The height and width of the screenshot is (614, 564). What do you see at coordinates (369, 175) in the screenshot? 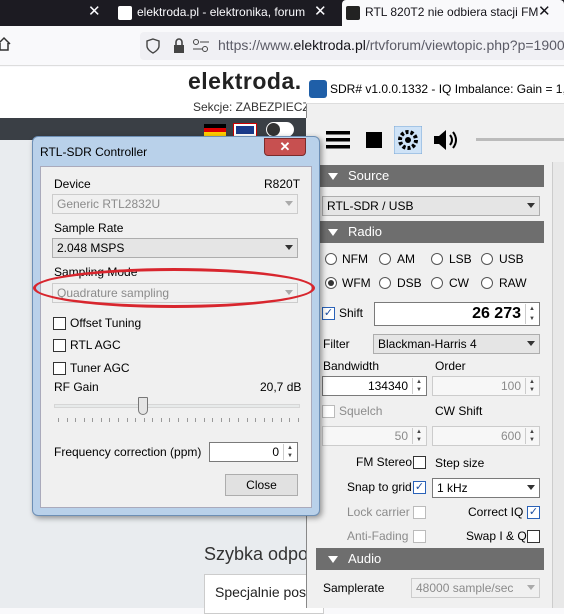
I see `source-header-label: Source` at bounding box center [369, 175].